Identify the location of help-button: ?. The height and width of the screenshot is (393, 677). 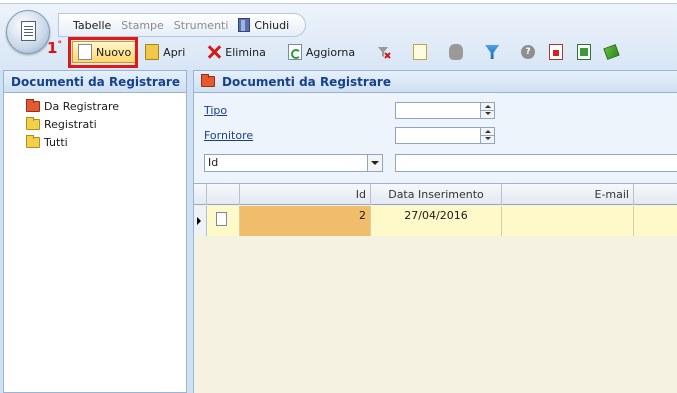
(528, 52).